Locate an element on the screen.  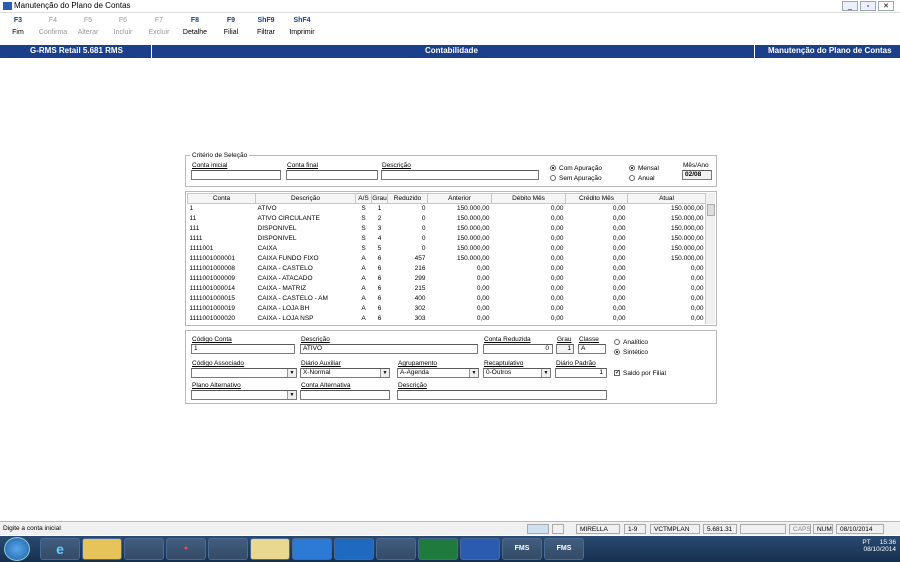
mes-ano-input: 02/08 is located at coordinates (697, 175).